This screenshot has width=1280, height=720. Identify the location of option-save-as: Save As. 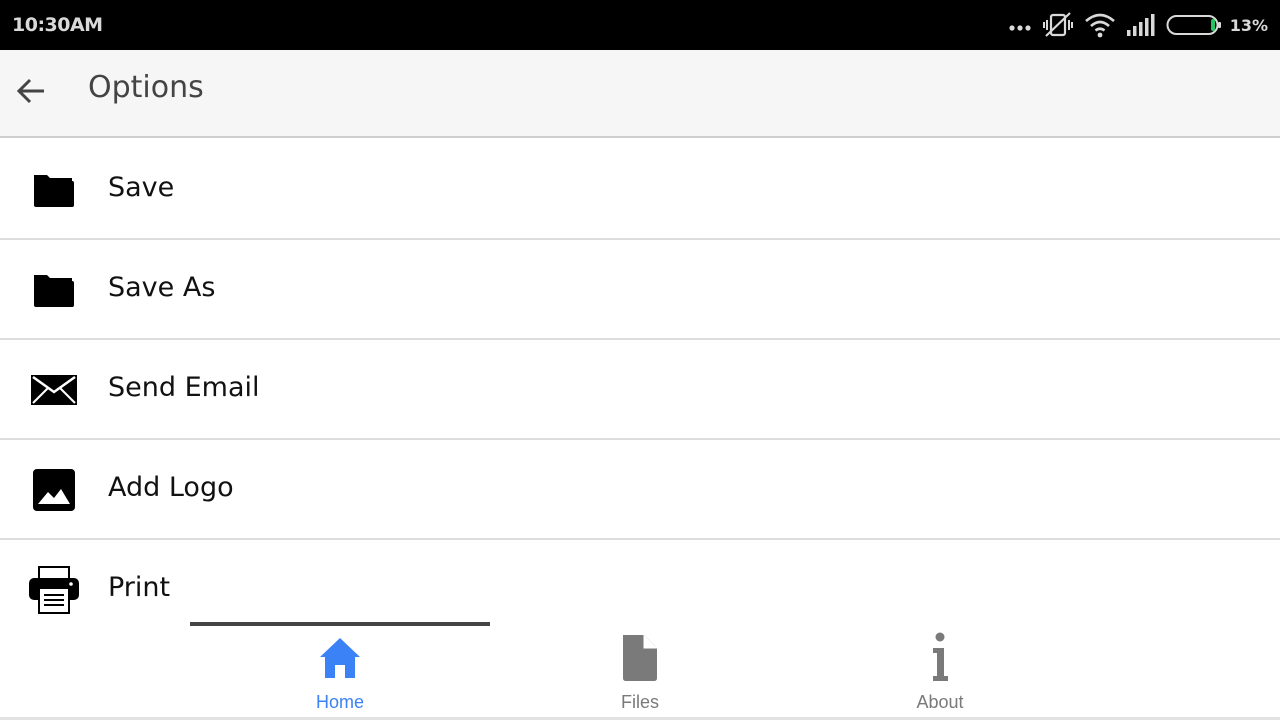
(640, 290).